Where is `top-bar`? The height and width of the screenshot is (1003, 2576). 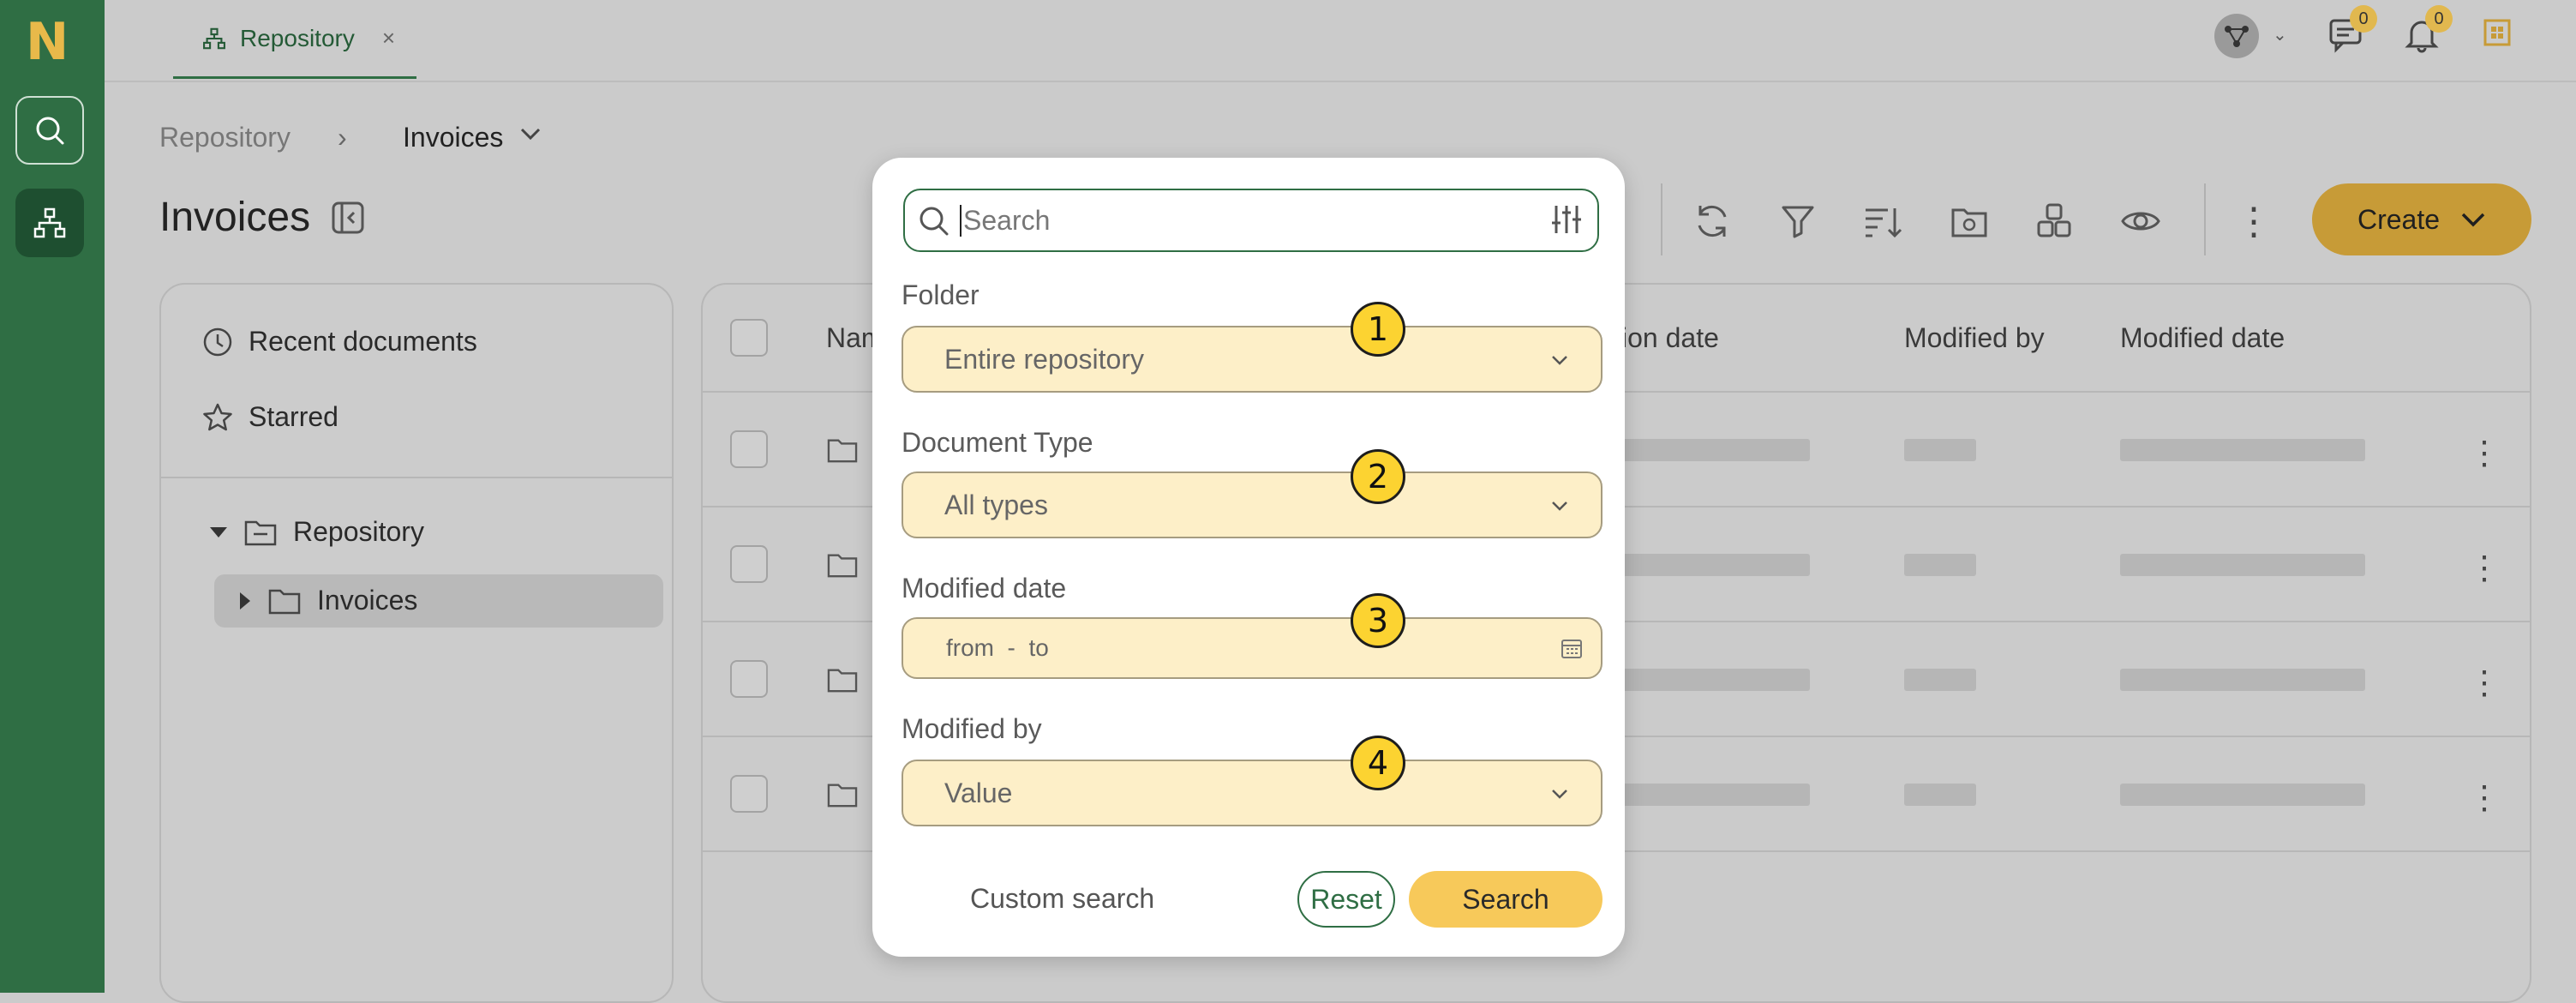 top-bar is located at coordinates (1340, 41).